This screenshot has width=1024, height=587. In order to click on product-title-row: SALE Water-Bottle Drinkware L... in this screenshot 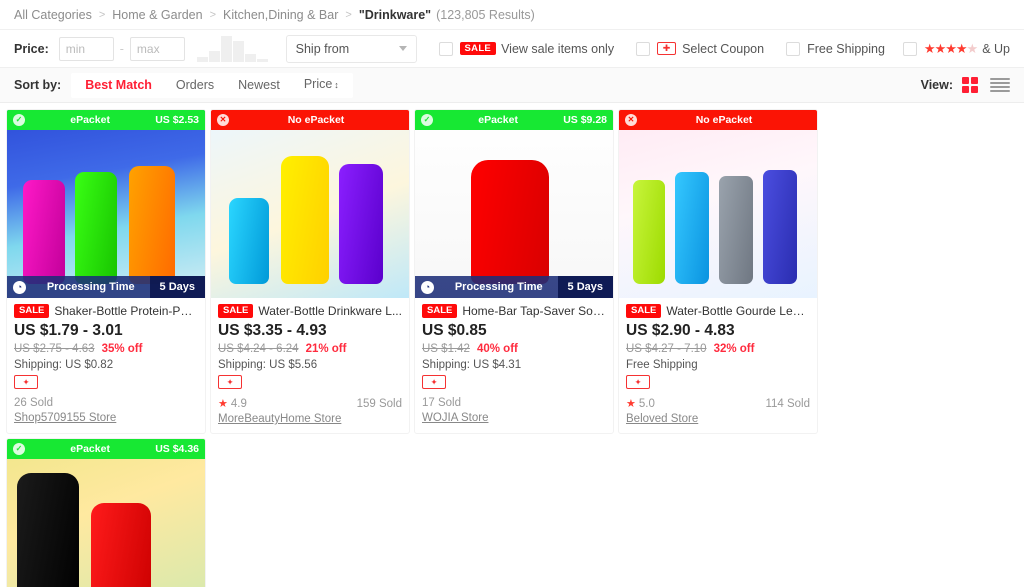, I will do `click(310, 311)`.